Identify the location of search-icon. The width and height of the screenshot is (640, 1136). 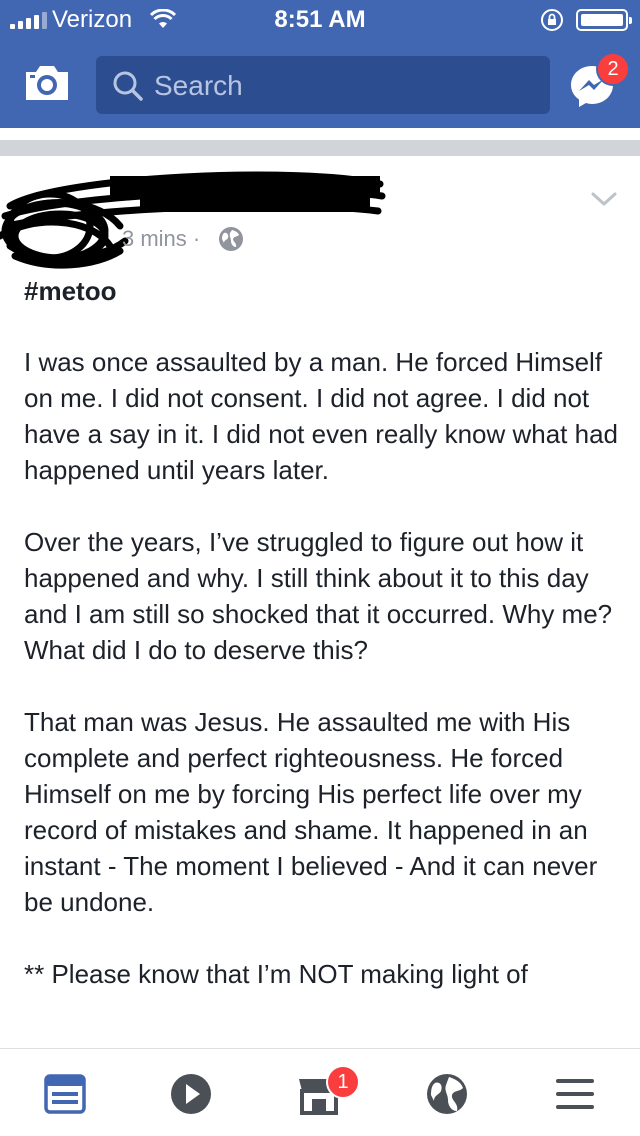
(128, 86).